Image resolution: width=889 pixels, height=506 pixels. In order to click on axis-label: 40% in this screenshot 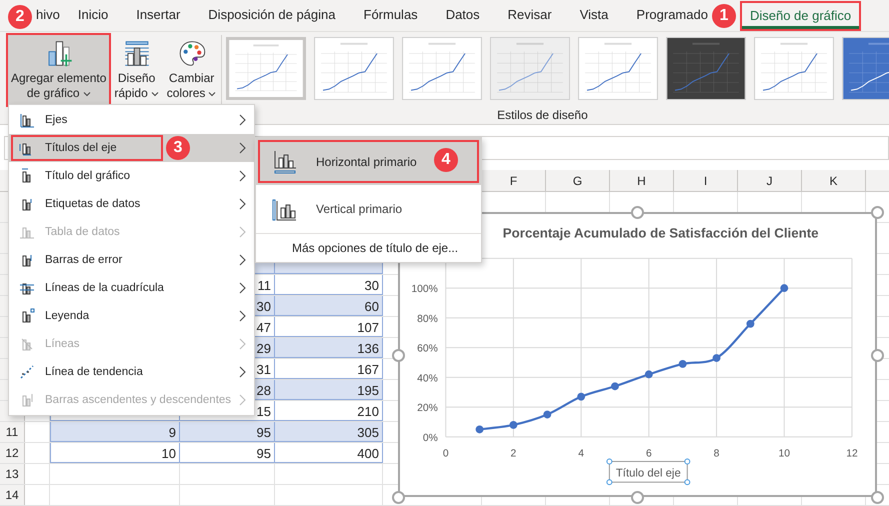, I will do `click(427, 378)`.